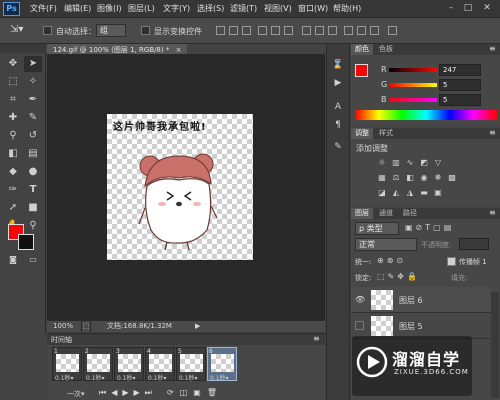  What do you see at coordinates (129, 364) in the screenshot?
I see `timeline-frame: 3 0.1秒▾` at bounding box center [129, 364].